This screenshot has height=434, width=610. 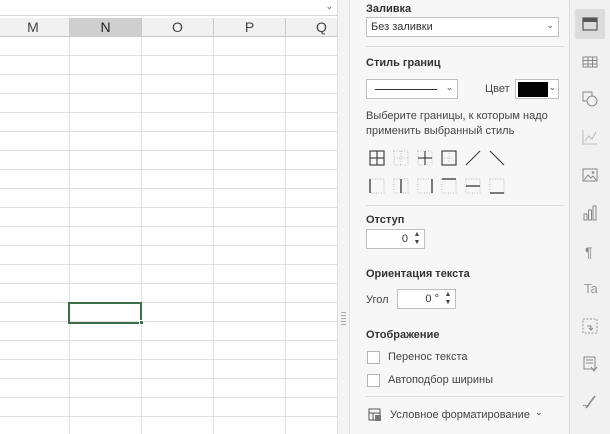 I want to click on left-border-icon, so click(x=377, y=186).